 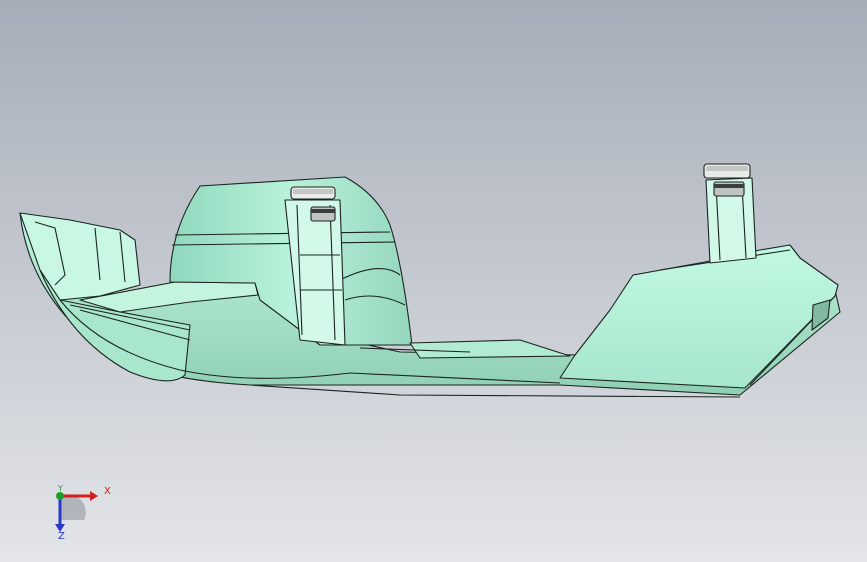 I want to click on tail-fin, so click(x=699, y=316).